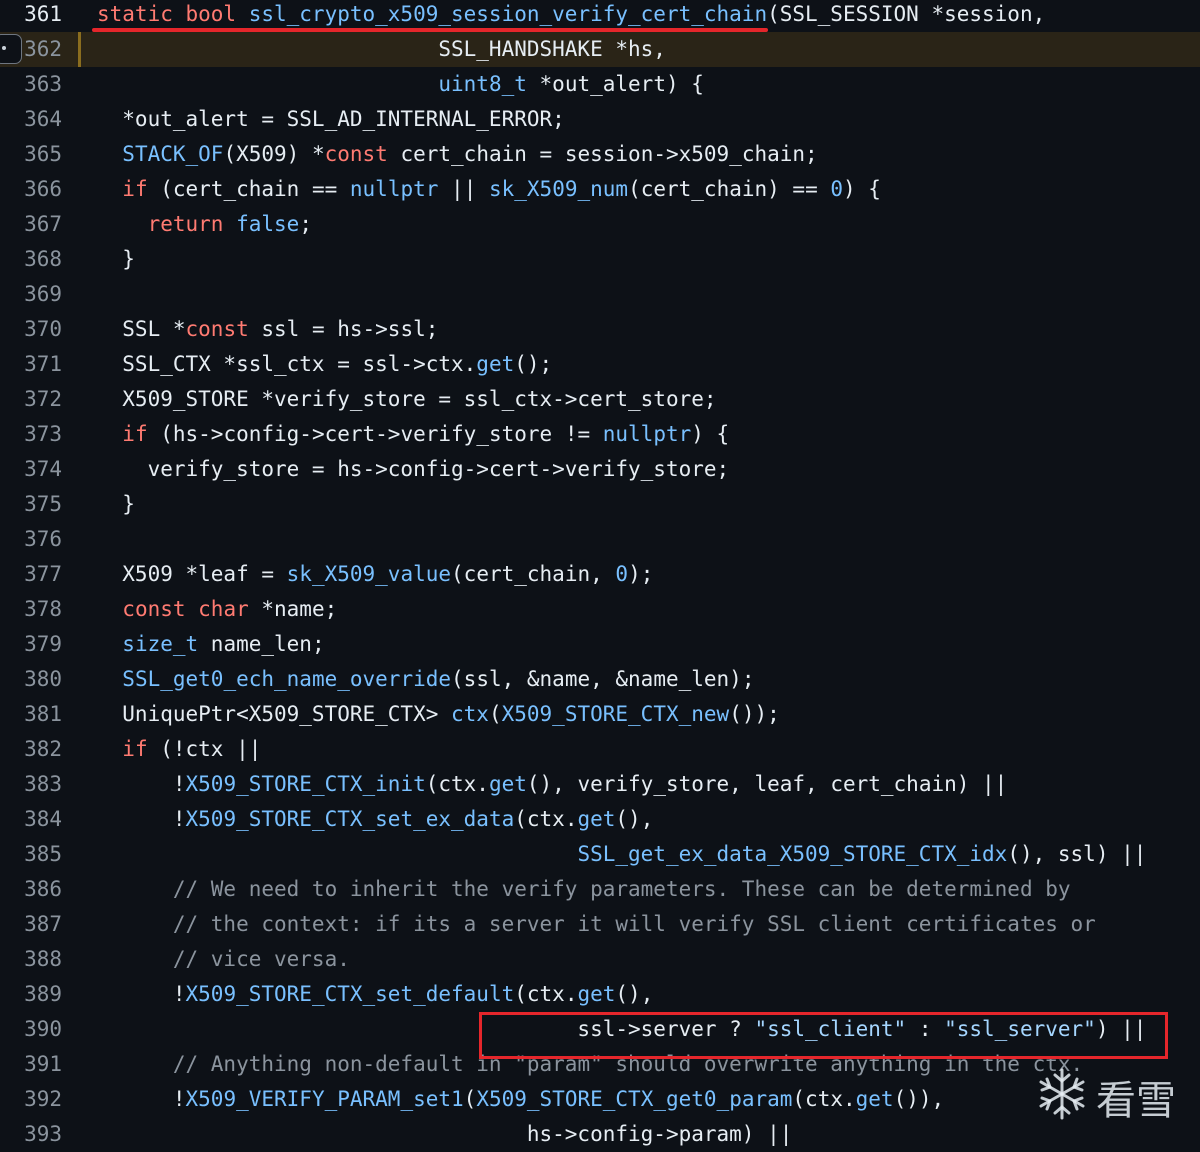 The width and height of the screenshot is (1200, 1152). What do you see at coordinates (31, 469) in the screenshot?
I see `line-number: 374` at bounding box center [31, 469].